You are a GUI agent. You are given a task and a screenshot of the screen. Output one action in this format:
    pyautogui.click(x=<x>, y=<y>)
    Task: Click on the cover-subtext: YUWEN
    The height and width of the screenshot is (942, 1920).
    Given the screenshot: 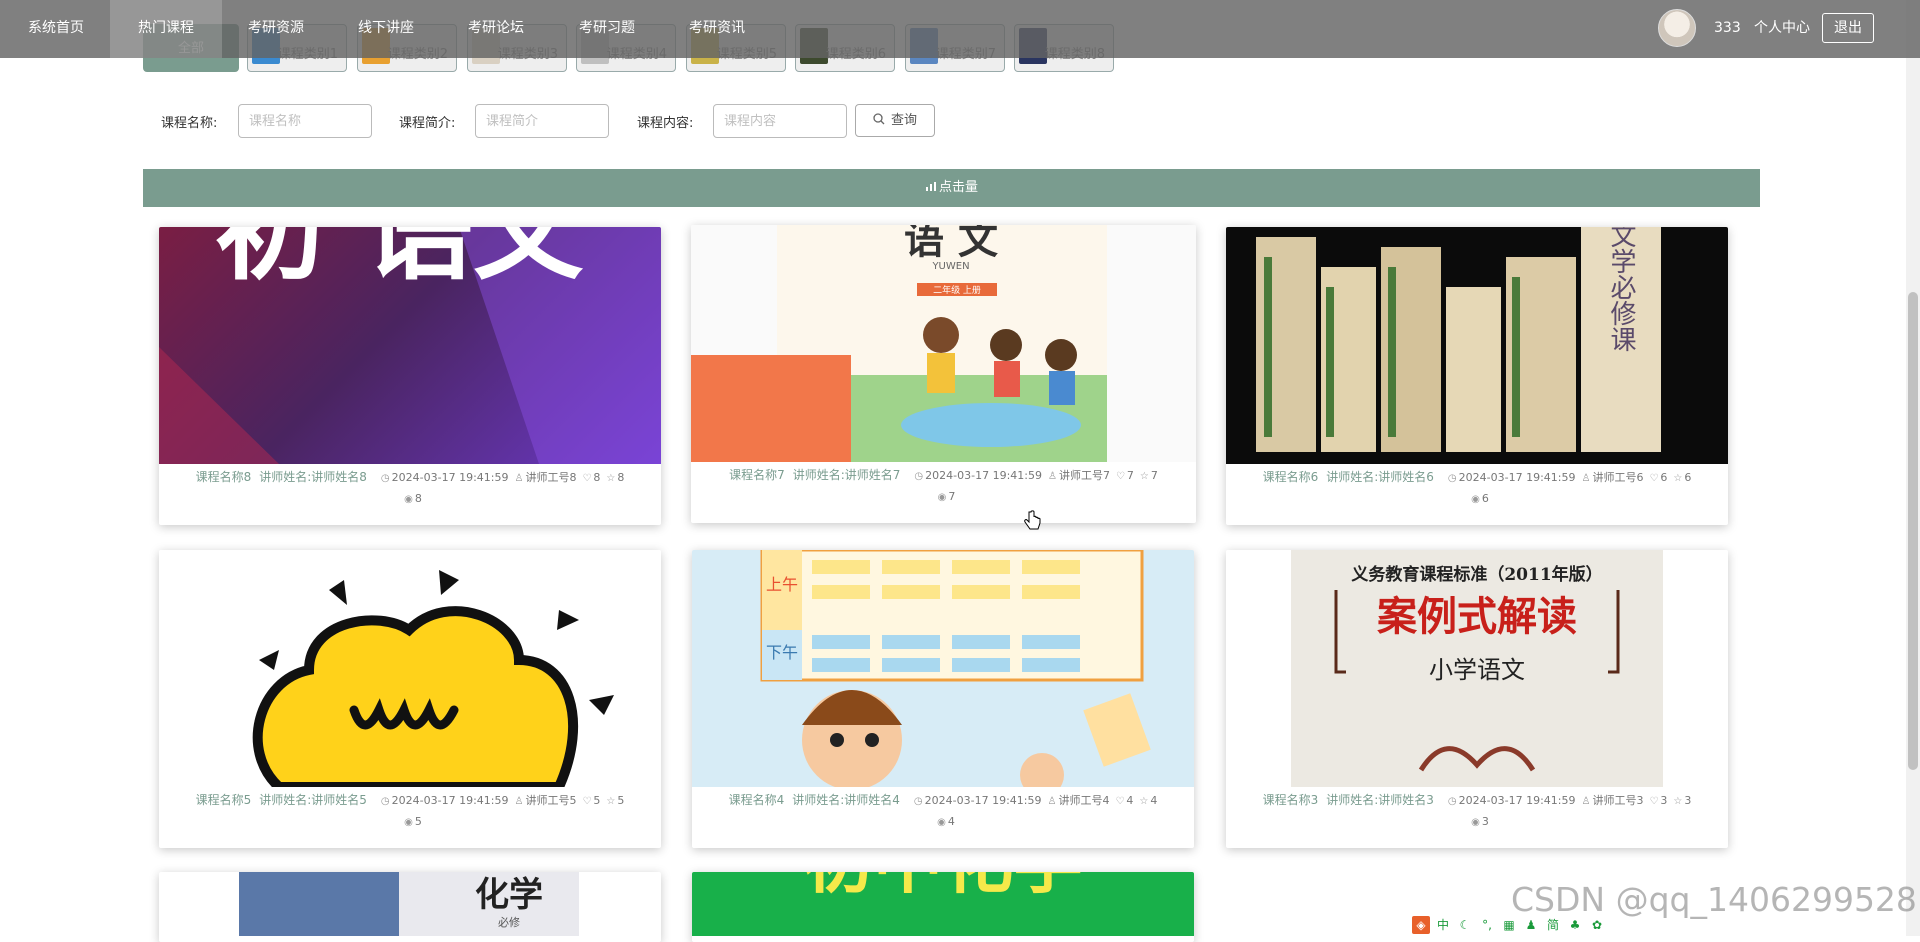 What is the action you would take?
    pyautogui.click(x=950, y=266)
    